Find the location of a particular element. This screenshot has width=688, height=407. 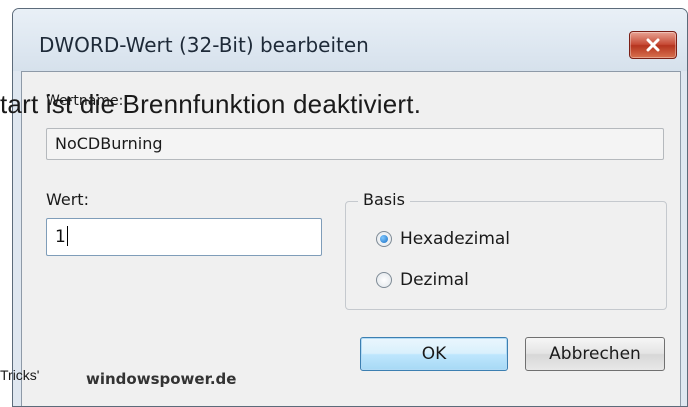

dialog-title: DWORD-Wert (32-Bit) bearbeiten is located at coordinates (204, 45).